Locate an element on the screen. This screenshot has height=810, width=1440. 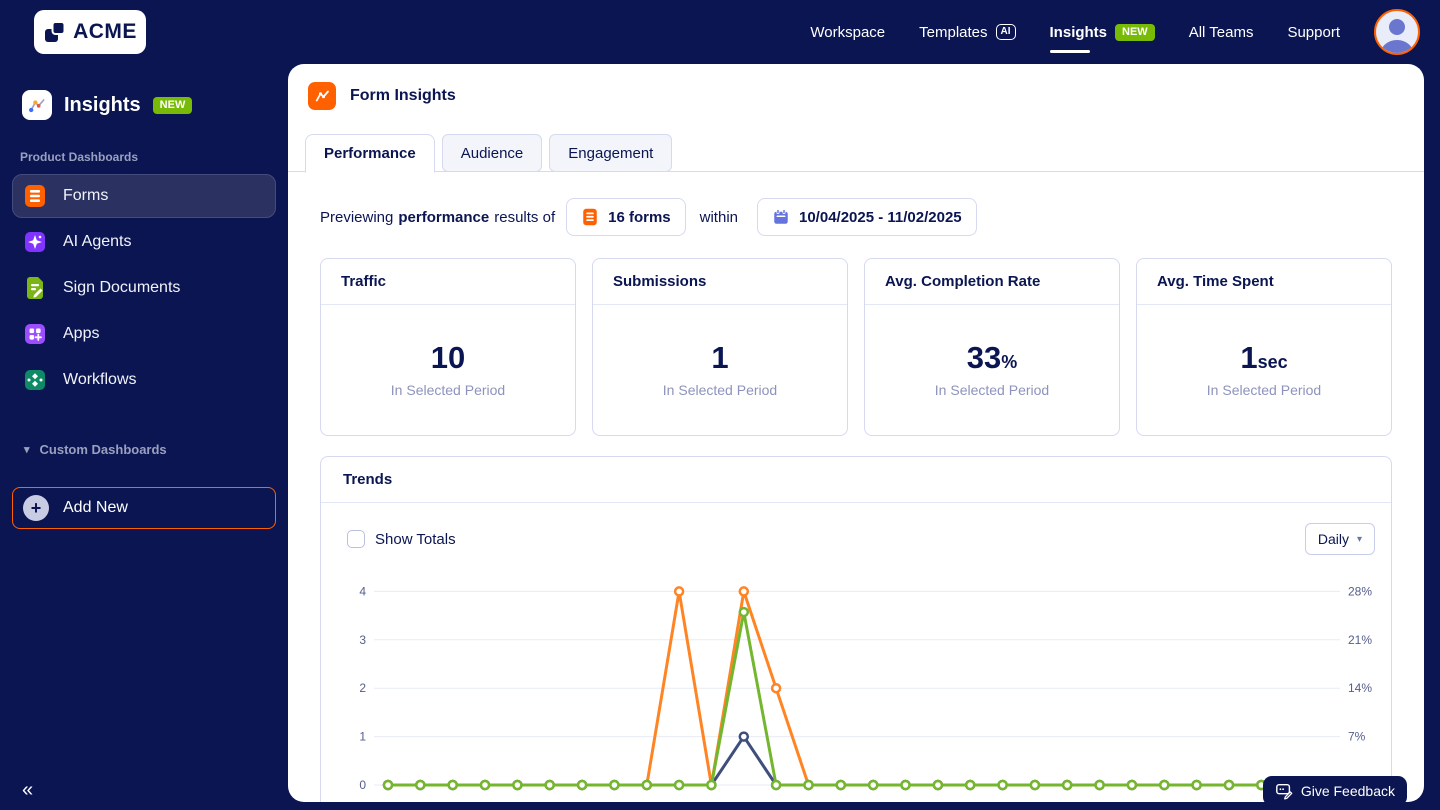
nav-item-support: Support is located at coordinates (1313, 32).